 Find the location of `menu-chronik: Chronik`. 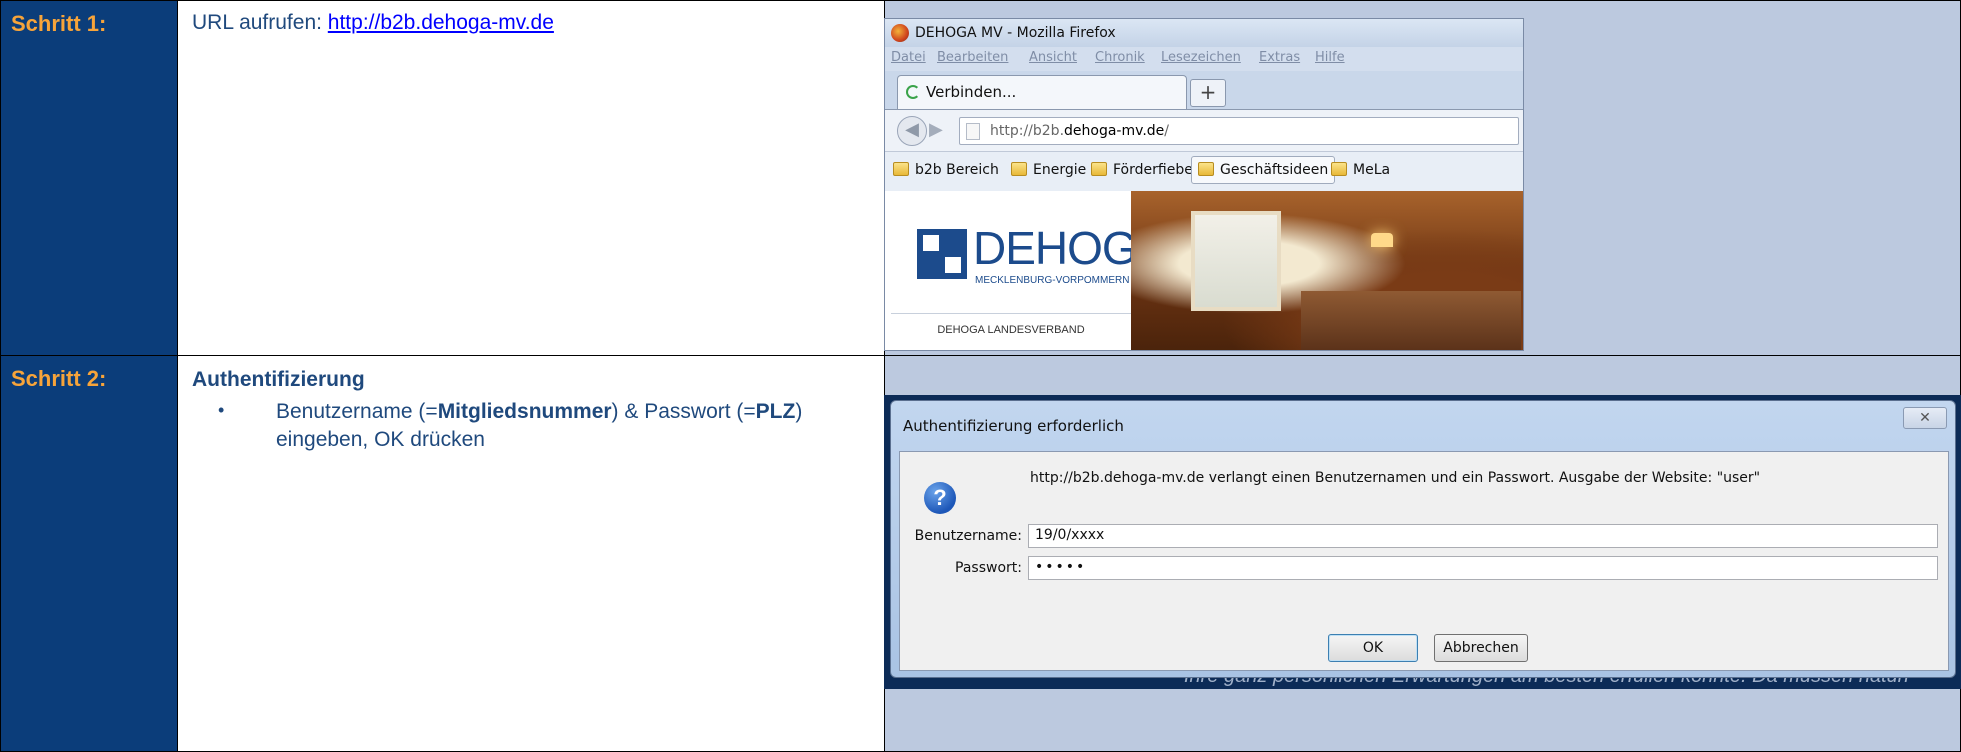

menu-chronik: Chronik is located at coordinates (1120, 57).